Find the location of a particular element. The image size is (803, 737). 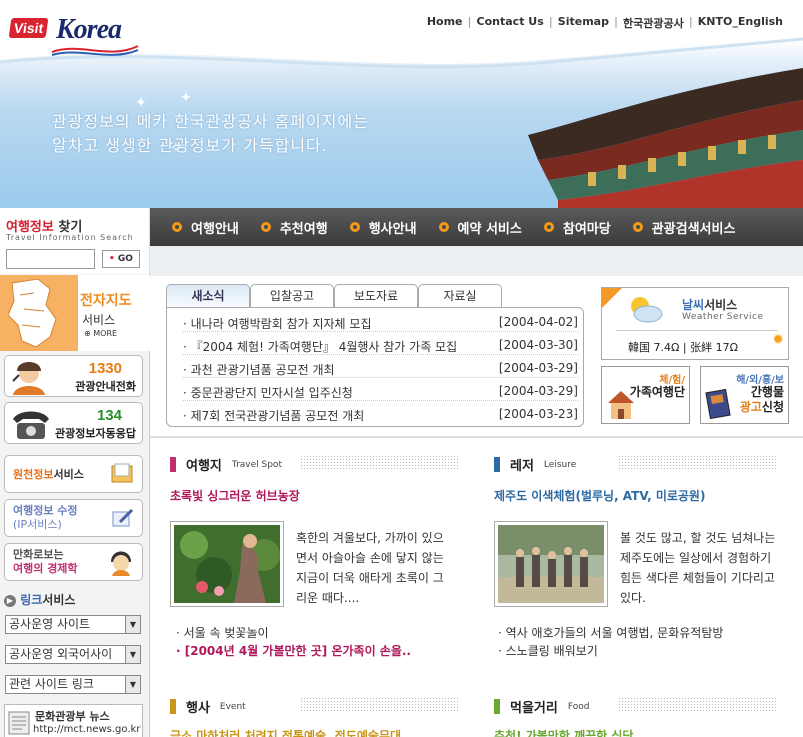

herb-farm-photo is located at coordinates (227, 564).